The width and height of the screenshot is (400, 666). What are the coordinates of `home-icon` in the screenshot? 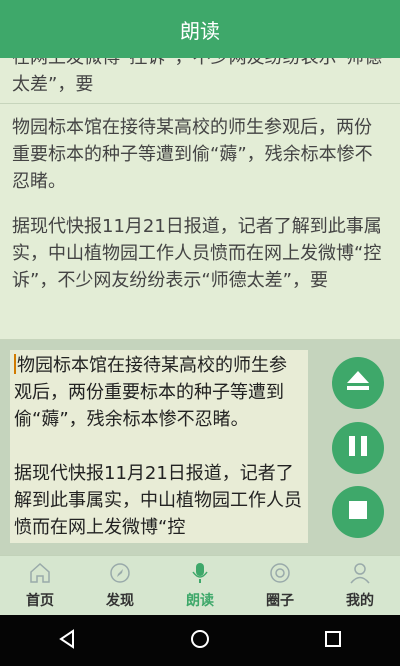 It's located at (40, 576).